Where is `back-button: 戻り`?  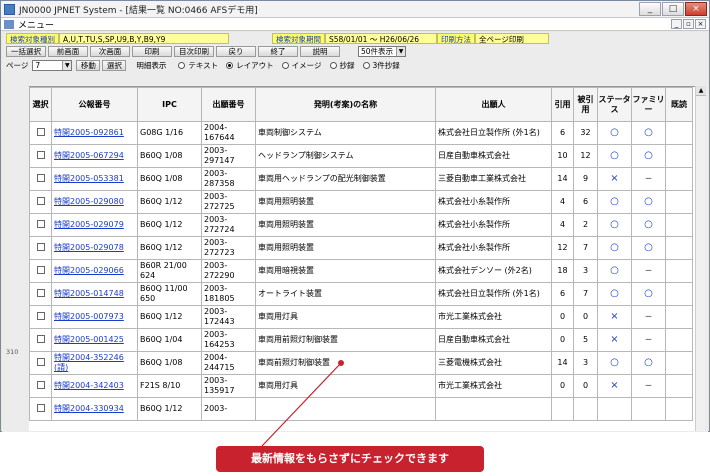 back-button: 戻り is located at coordinates (236, 51).